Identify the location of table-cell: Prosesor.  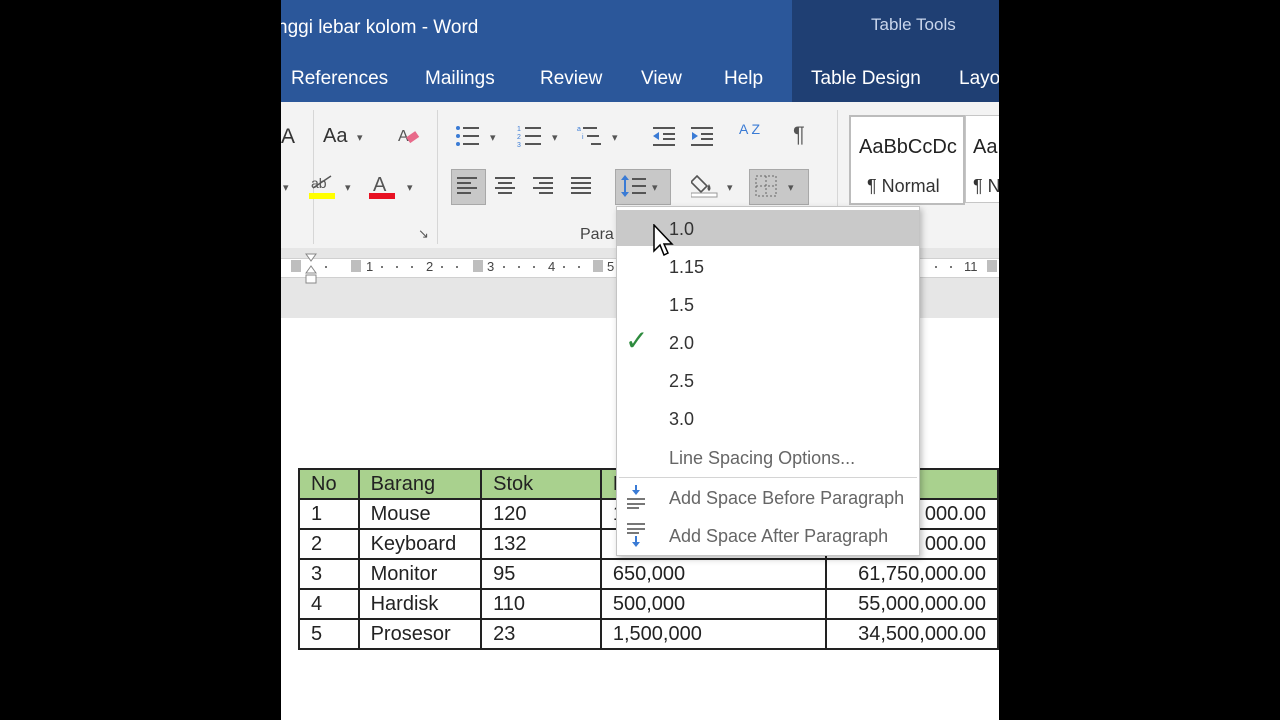
(420, 634).